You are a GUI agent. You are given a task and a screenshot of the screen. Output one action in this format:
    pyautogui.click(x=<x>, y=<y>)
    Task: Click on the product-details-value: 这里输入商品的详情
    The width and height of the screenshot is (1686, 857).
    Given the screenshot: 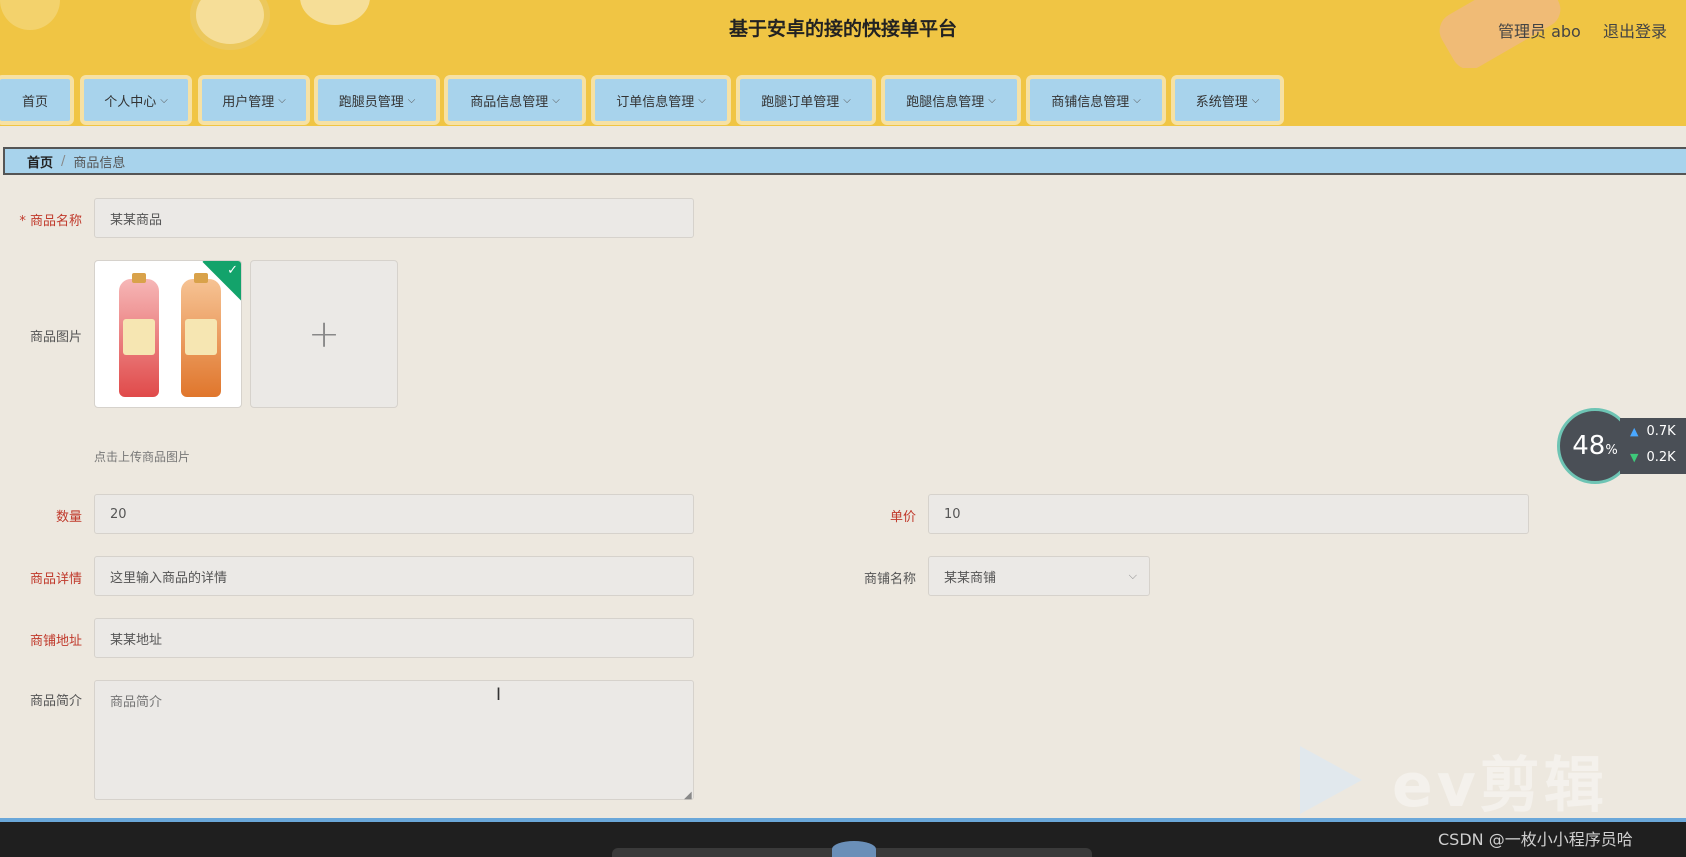 What is the action you would take?
    pyautogui.click(x=169, y=578)
    